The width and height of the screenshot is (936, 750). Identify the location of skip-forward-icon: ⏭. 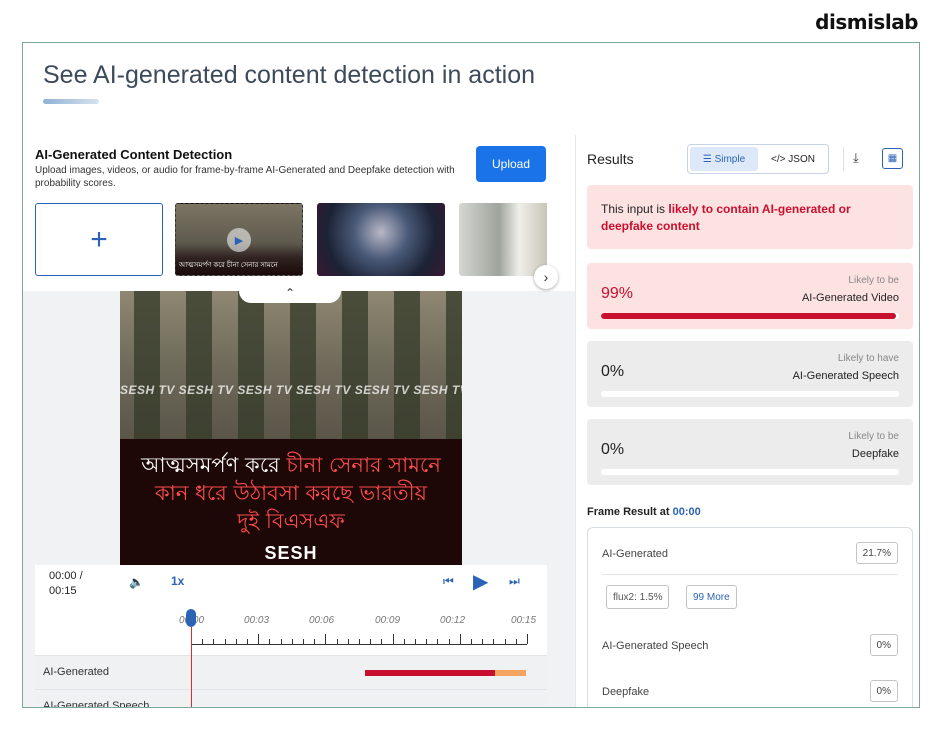
(514, 581).